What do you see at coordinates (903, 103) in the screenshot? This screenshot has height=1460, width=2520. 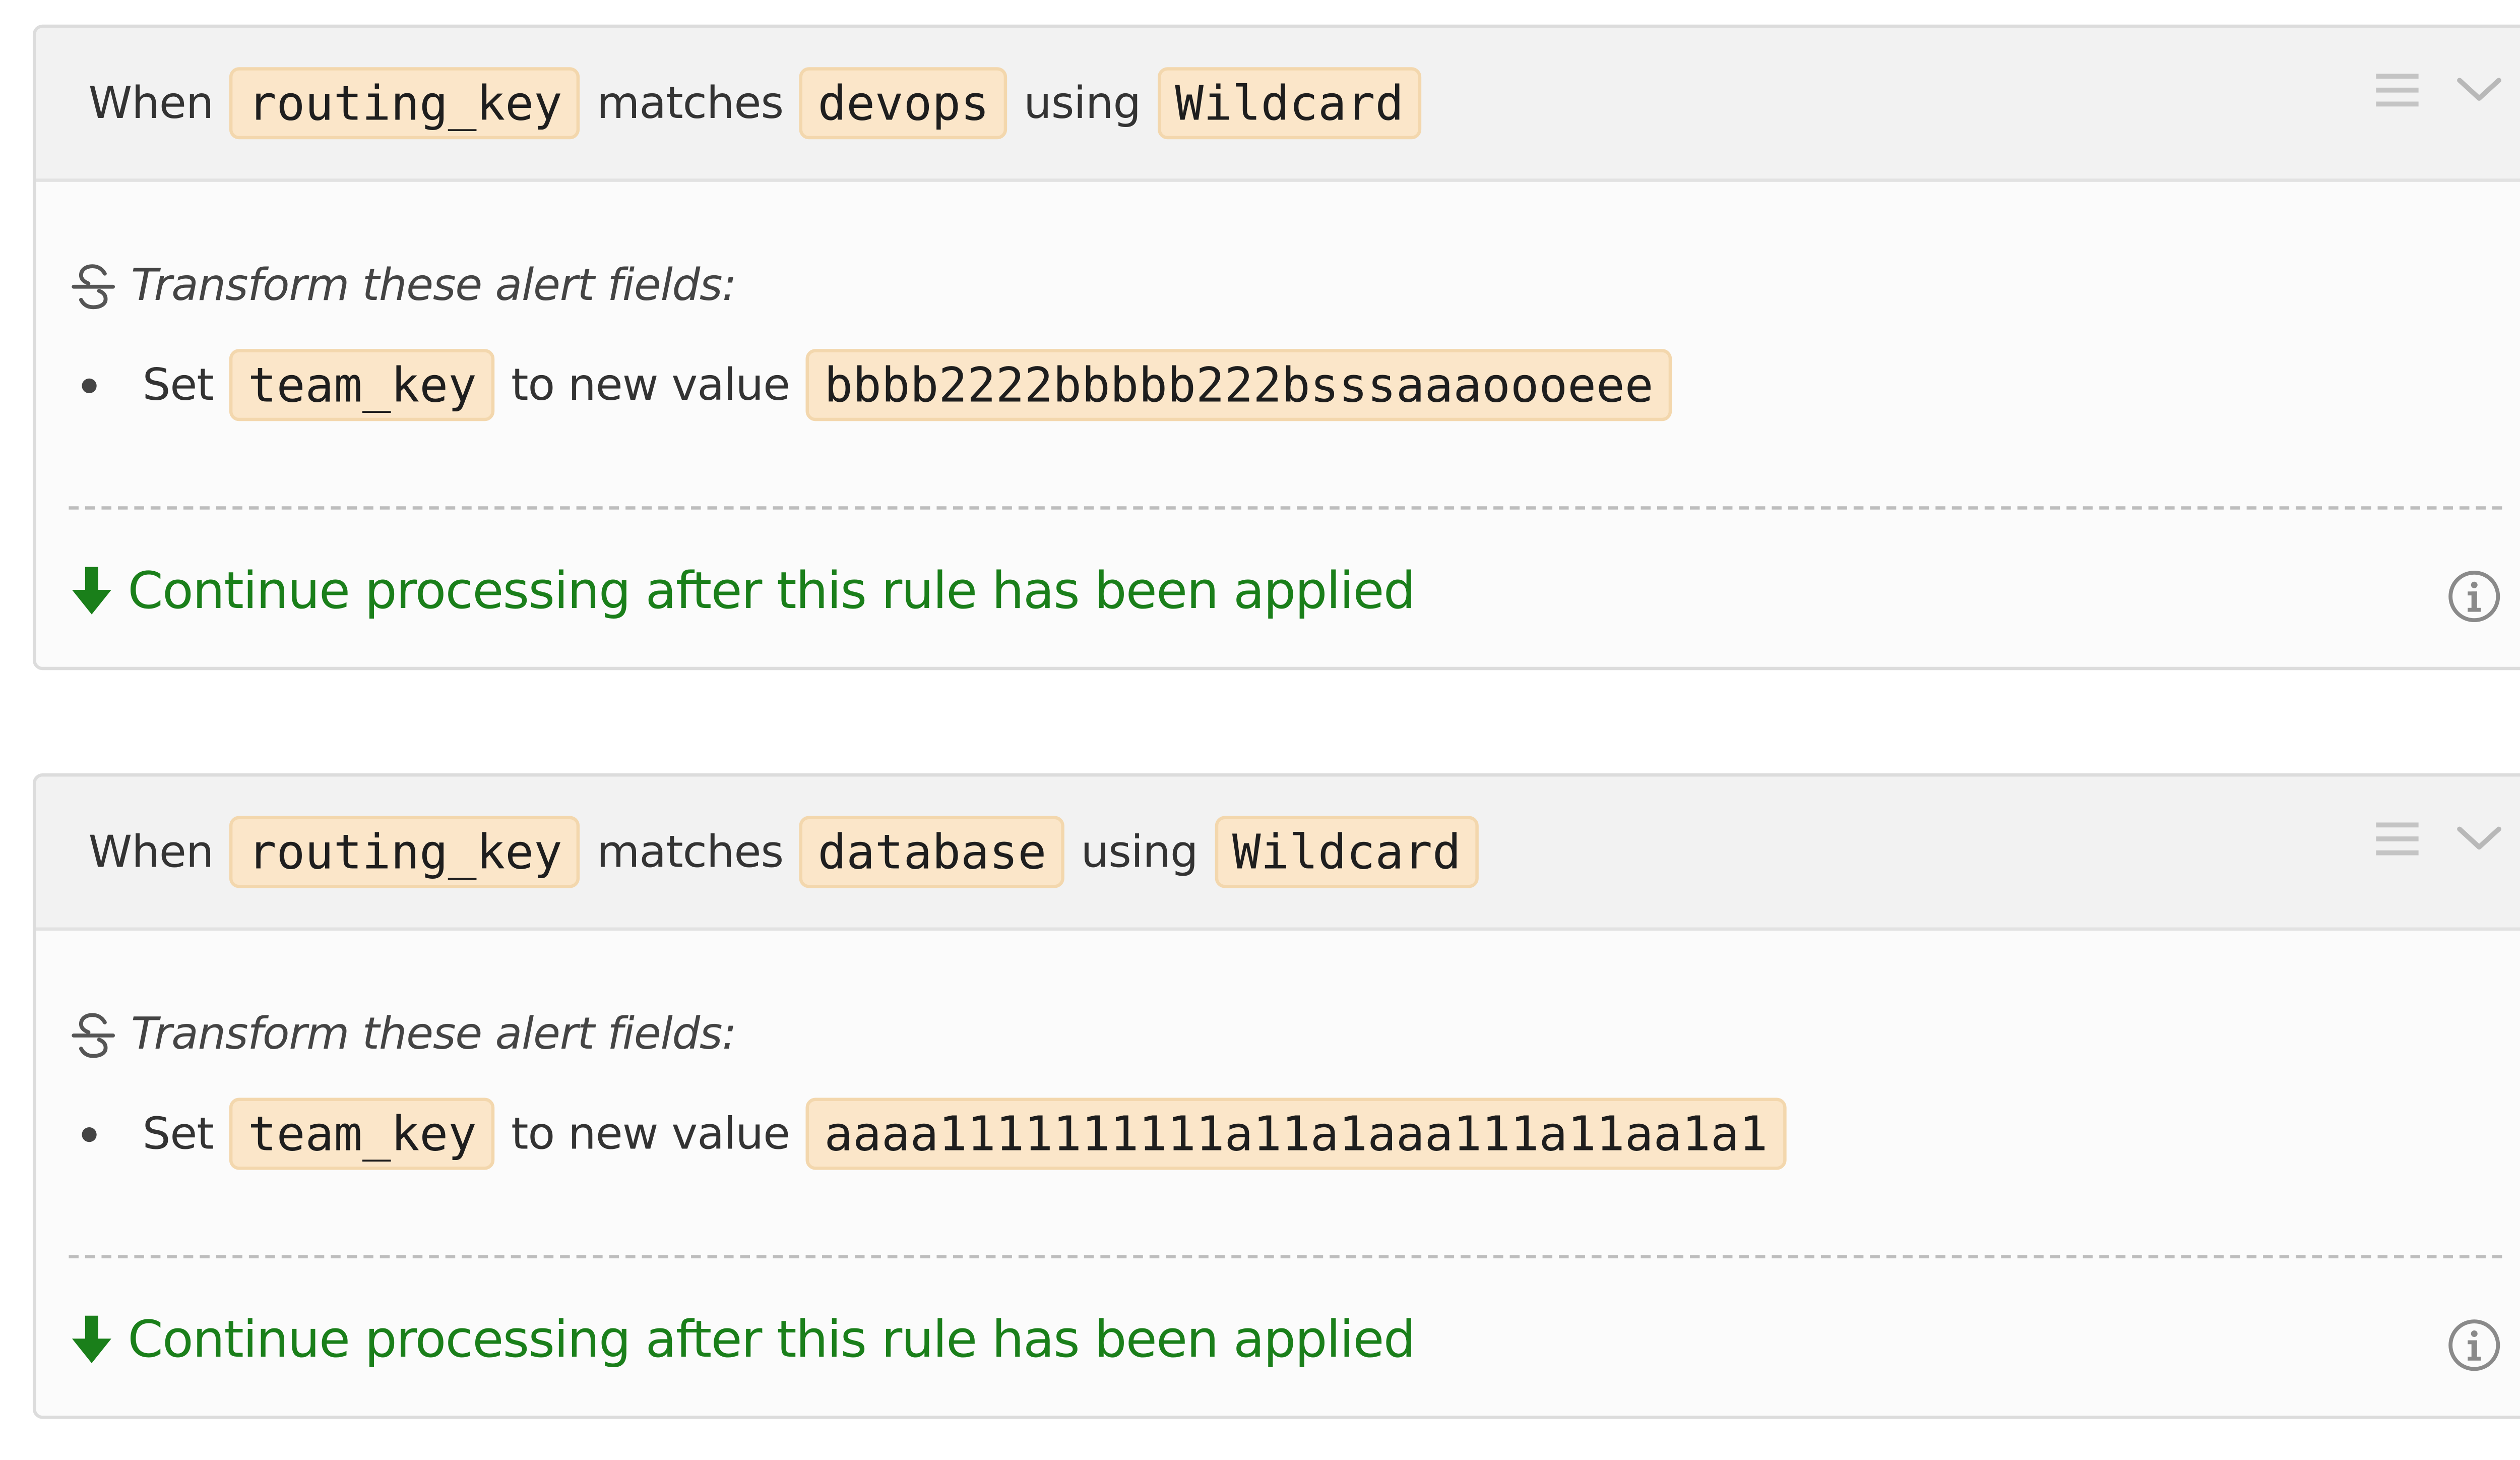 I see `condition-pattern-token: devops` at bounding box center [903, 103].